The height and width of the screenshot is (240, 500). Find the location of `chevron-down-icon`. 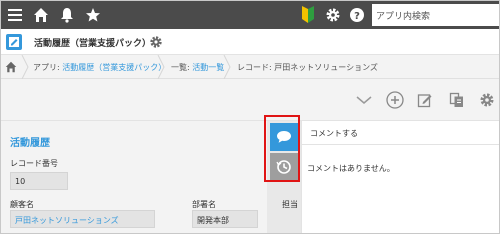

chevron-down-icon is located at coordinates (364, 100).